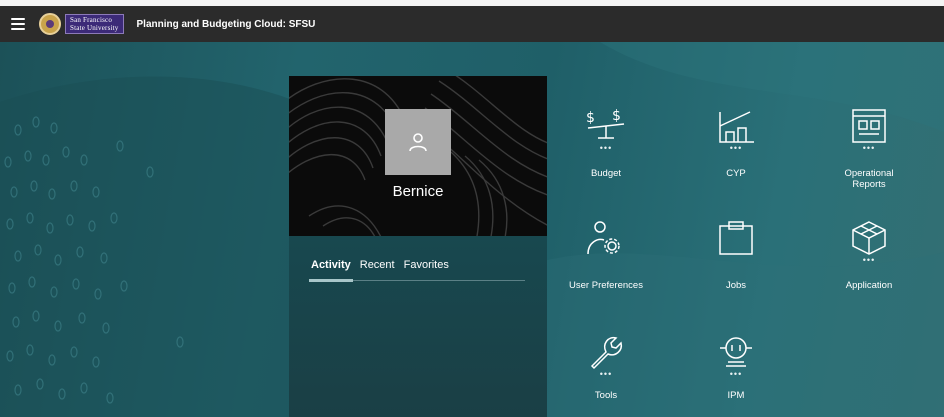 The width and height of the screenshot is (944, 417). Describe the element at coordinates (418, 191) in the screenshot. I see `user-name: Bernice` at that location.